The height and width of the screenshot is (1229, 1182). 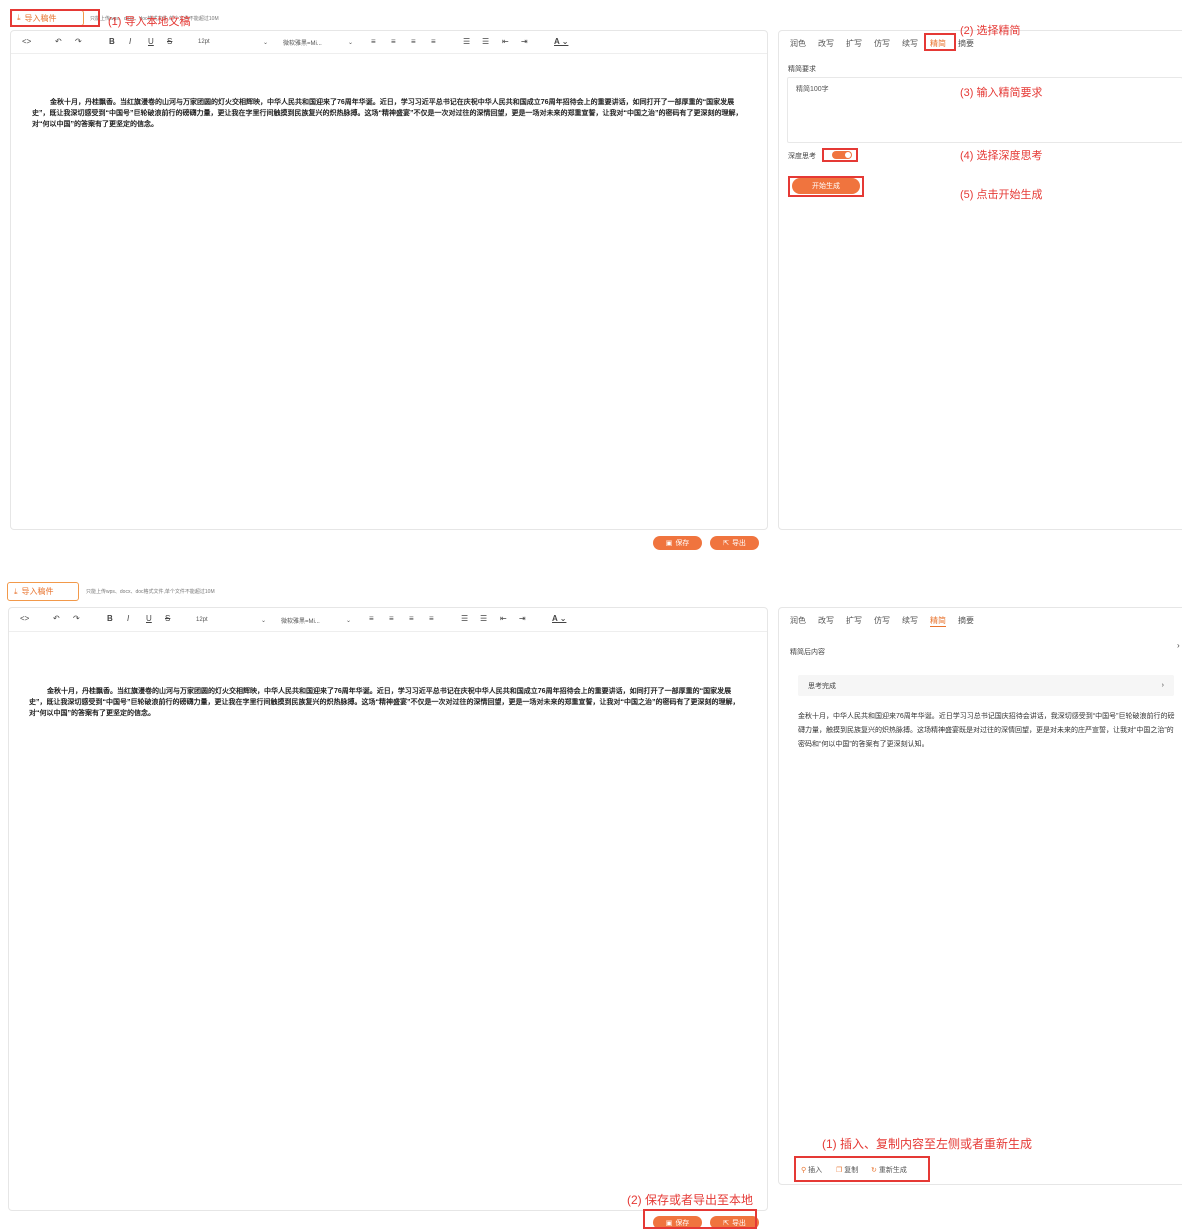 I want to click on collapse-chevron-icon: ›, so click(x=1178, y=646).